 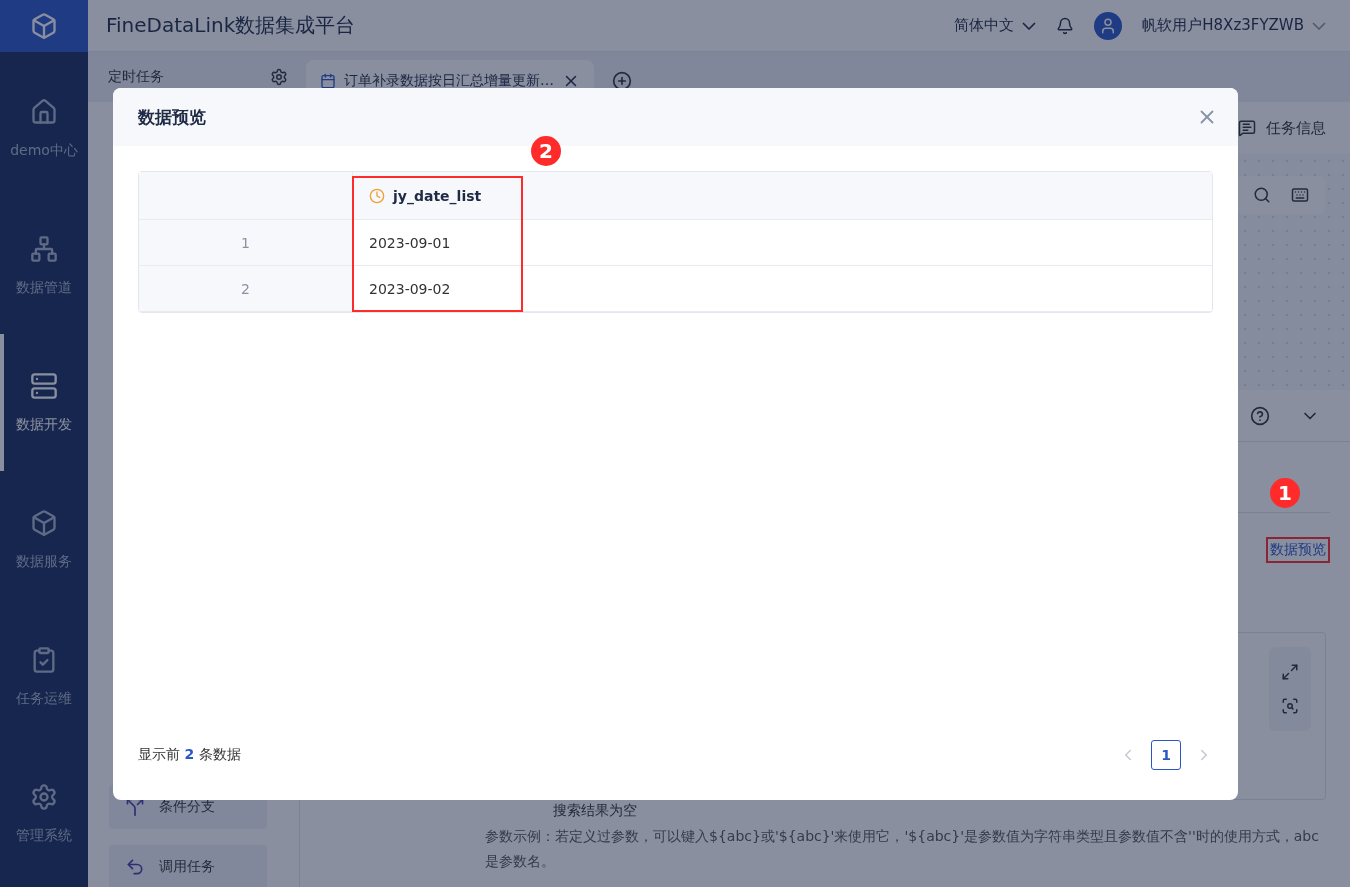 I want to click on sidebar-item: demo中心, so click(x=44, y=128).